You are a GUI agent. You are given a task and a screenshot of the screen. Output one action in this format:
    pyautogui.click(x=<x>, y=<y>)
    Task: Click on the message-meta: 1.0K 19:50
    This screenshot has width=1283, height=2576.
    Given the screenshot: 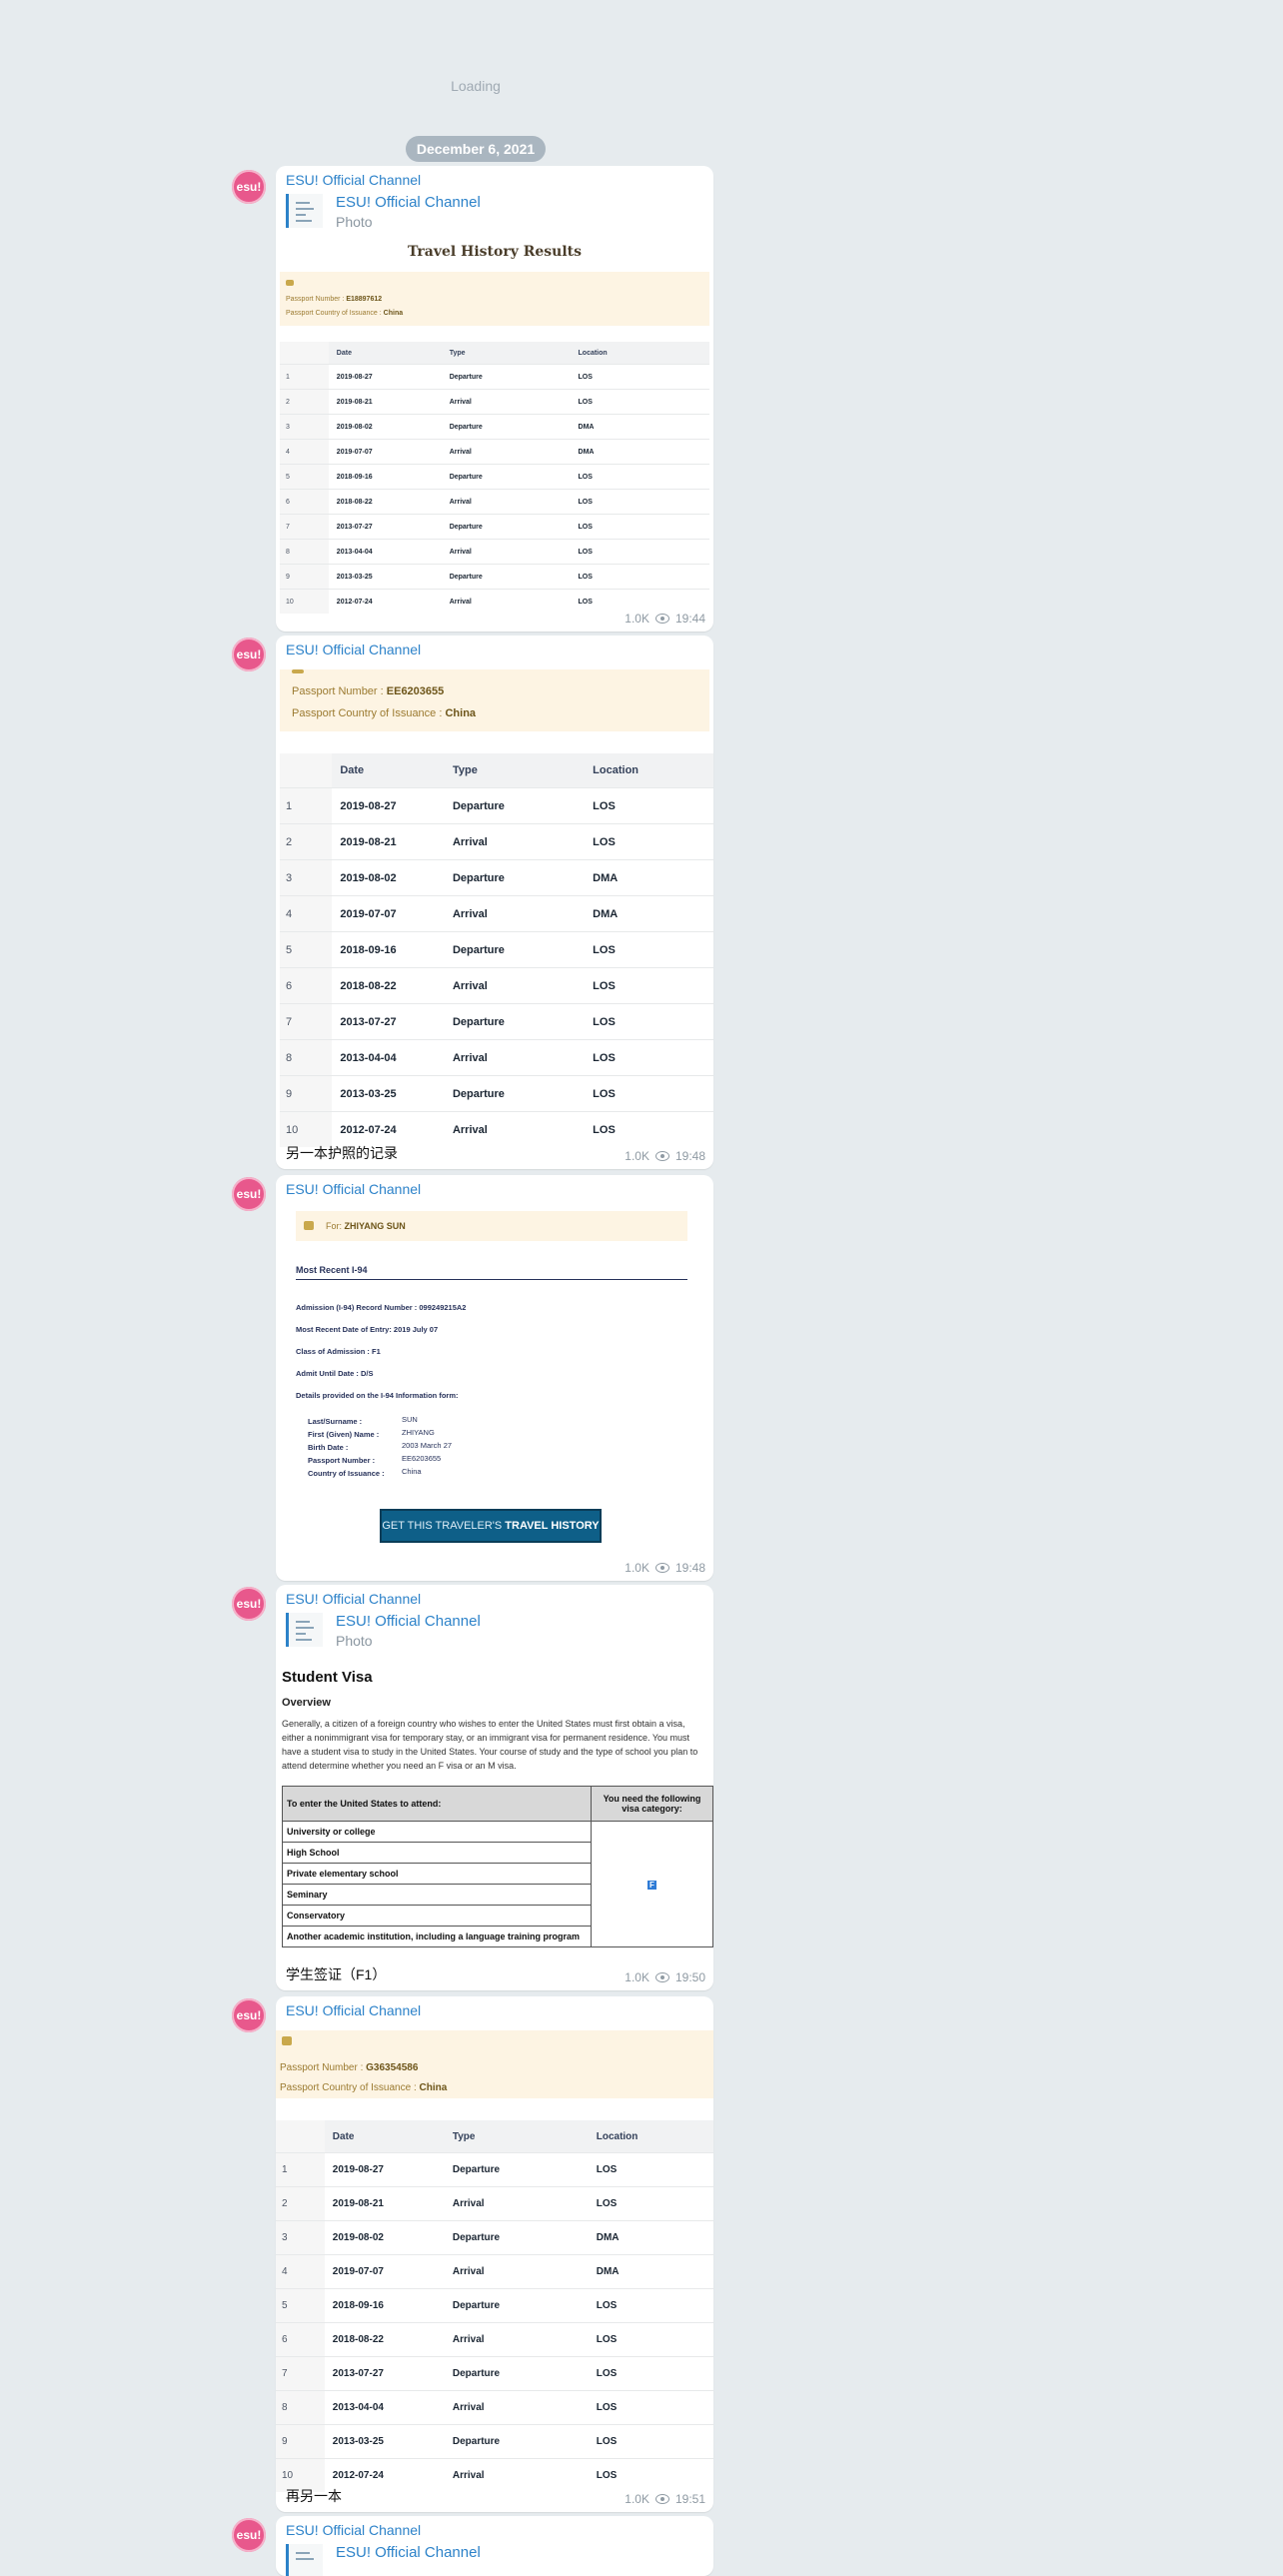 What is the action you would take?
    pyautogui.click(x=665, y=1977)
    